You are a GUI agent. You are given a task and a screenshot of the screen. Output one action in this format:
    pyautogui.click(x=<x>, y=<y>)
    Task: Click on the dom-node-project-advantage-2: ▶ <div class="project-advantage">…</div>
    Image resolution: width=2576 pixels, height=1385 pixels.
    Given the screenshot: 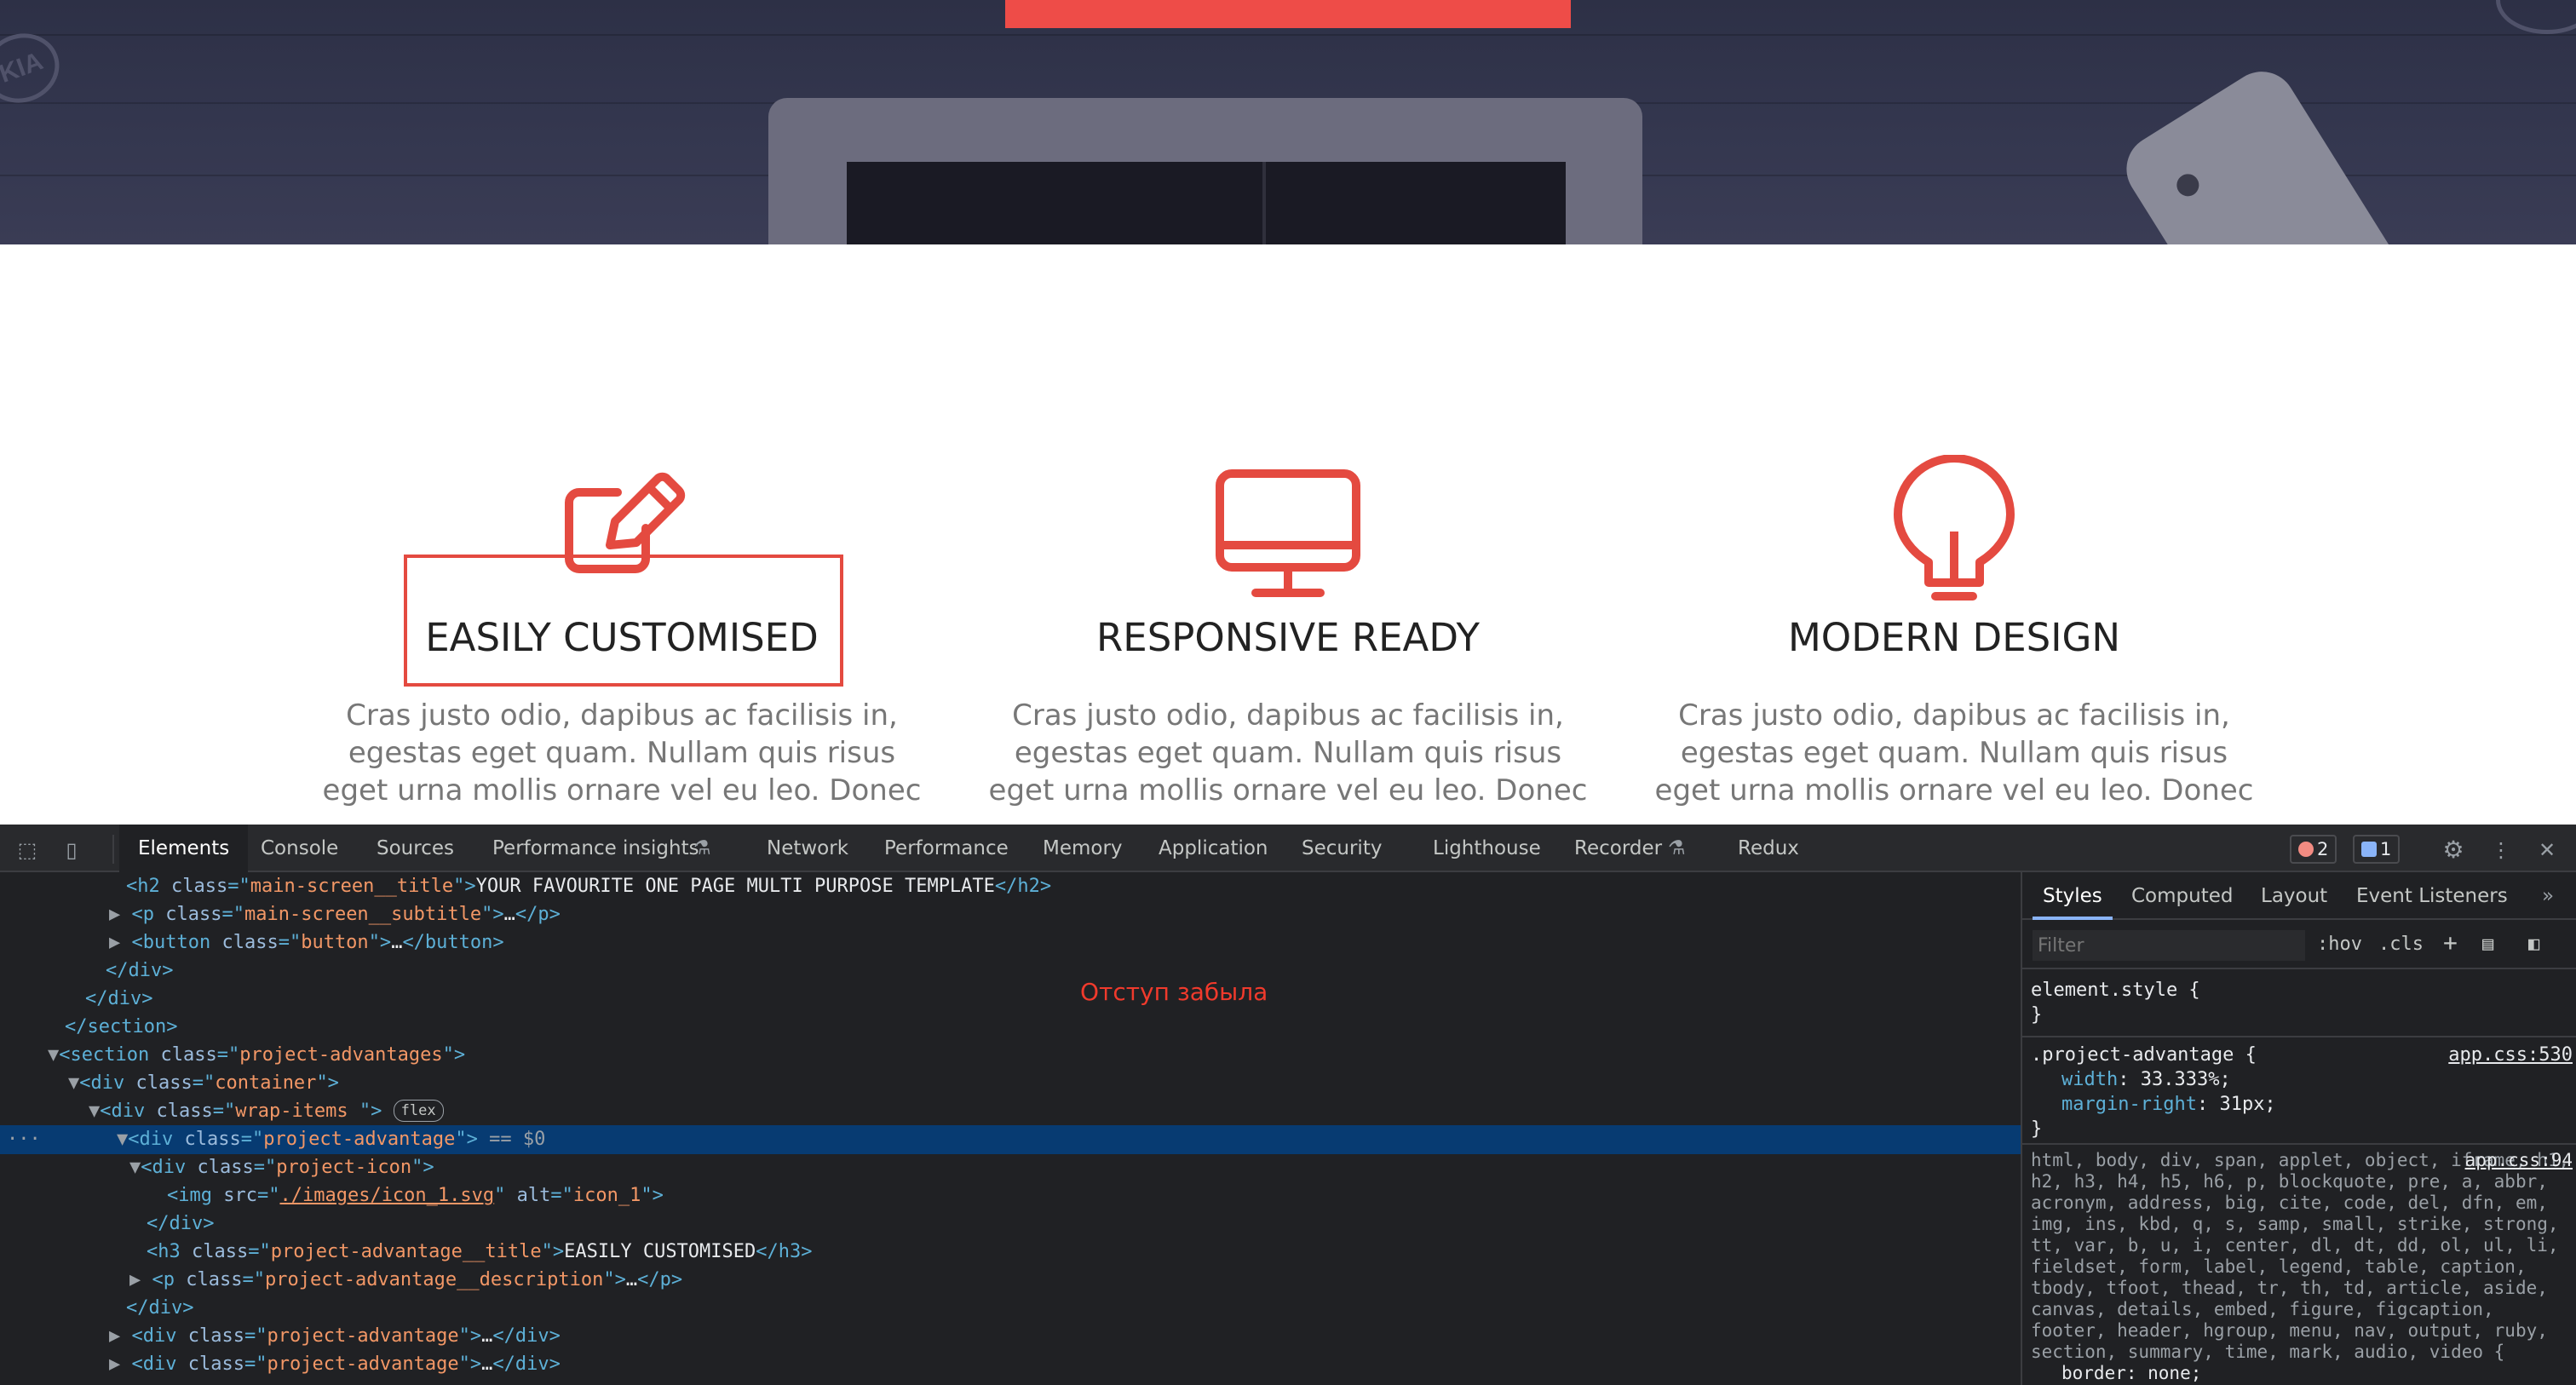 What is the action you would take?
    pyautogui.click(x=1011, y=1336)
    